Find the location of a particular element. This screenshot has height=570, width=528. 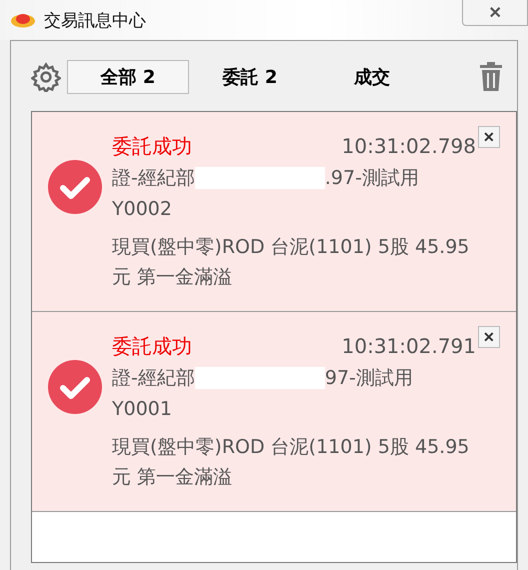

message-time: 10:31:02.798 is located at coordinates (409, 146).